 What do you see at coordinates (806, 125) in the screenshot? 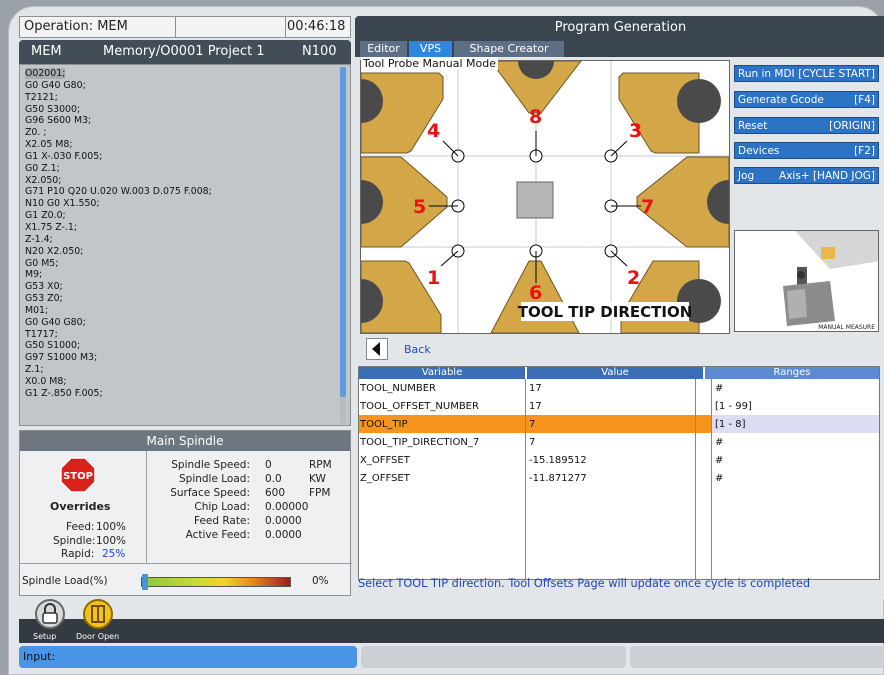
I see `reset-button: Reset [ORIGIN]` at bounding box center [806, 125].